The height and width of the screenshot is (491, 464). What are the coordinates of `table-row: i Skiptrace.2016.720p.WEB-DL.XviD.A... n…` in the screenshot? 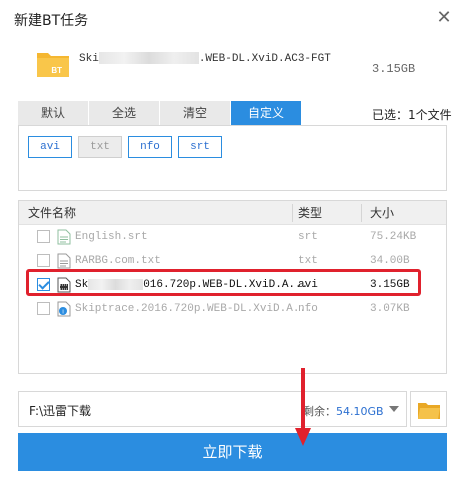 It's located at (232, 309).